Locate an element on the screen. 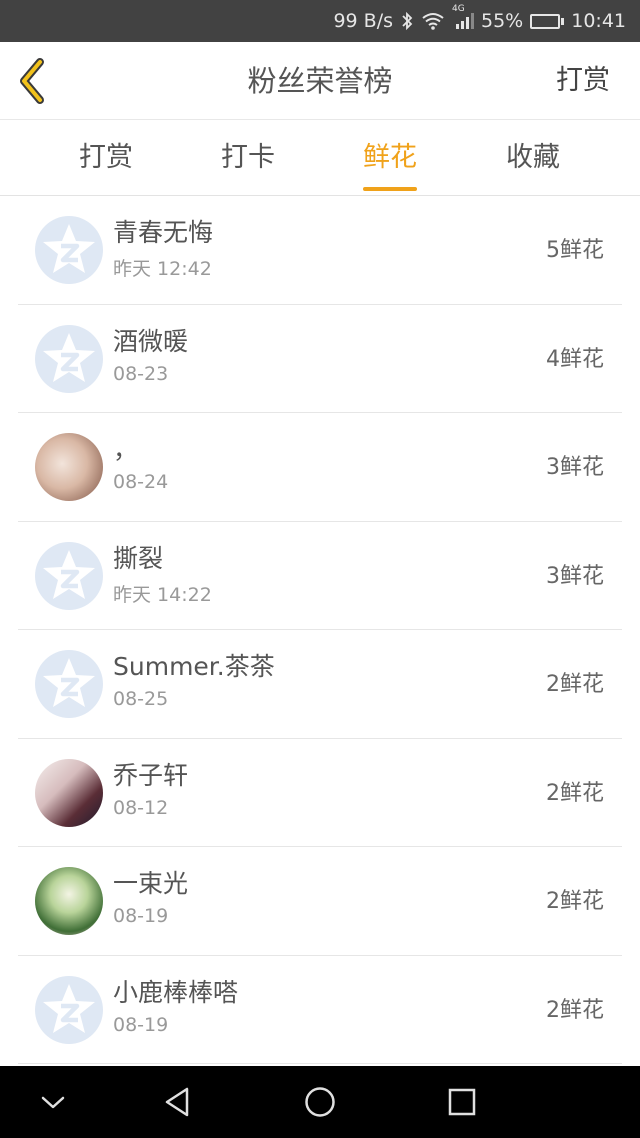 The width and height of the screenshot is (640, 1138). tab-label: 收藏 is located at coordinates (533, 157).